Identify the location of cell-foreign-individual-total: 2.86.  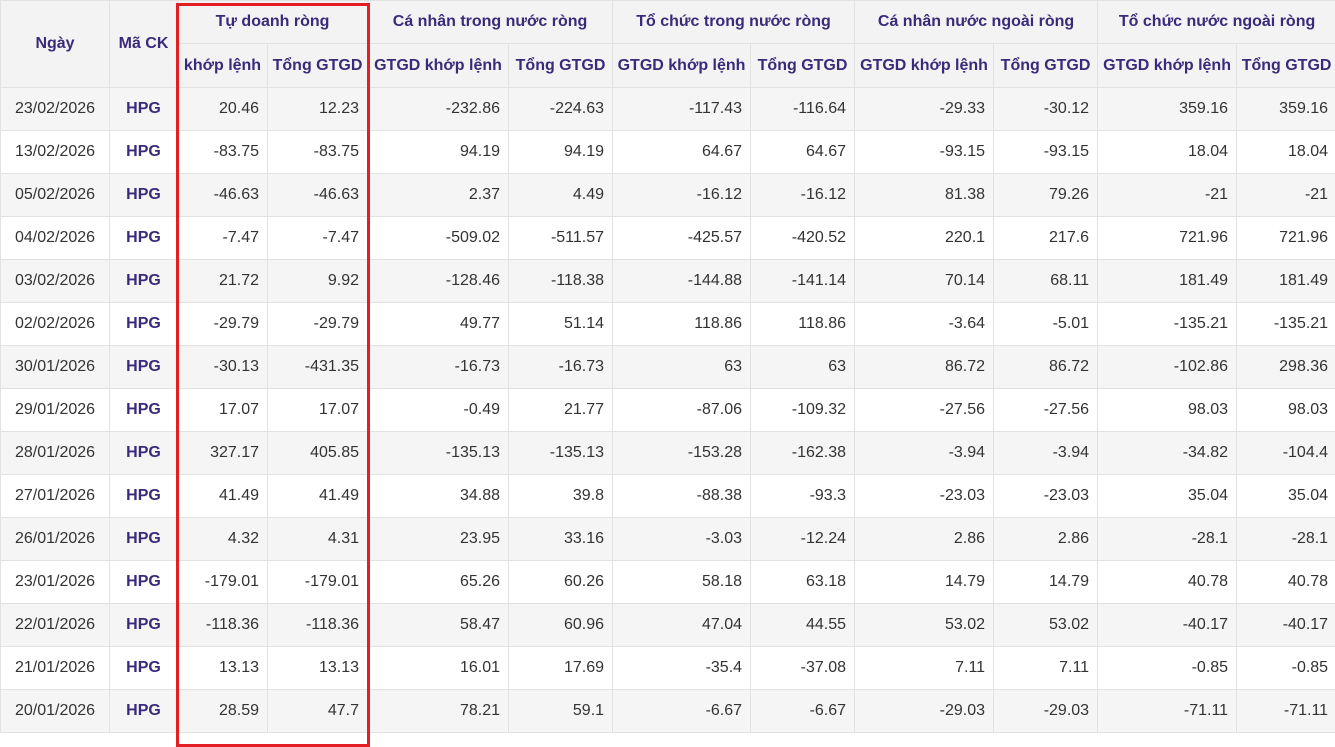
(1046, 539).